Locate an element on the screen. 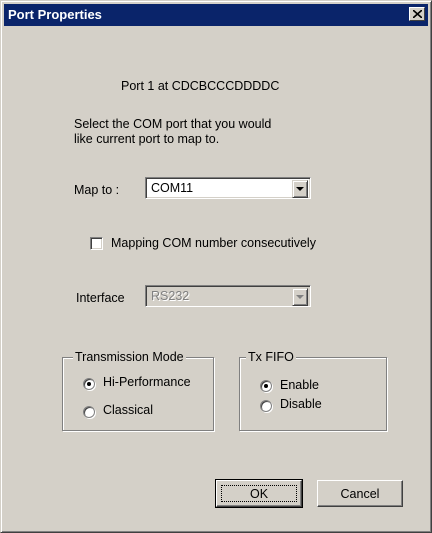 Image resolution: width=432 pixels, height=533 pixels. port-info-label: Port 1 at CDCBCCCDDDDC is located at coordinates (200, 86).